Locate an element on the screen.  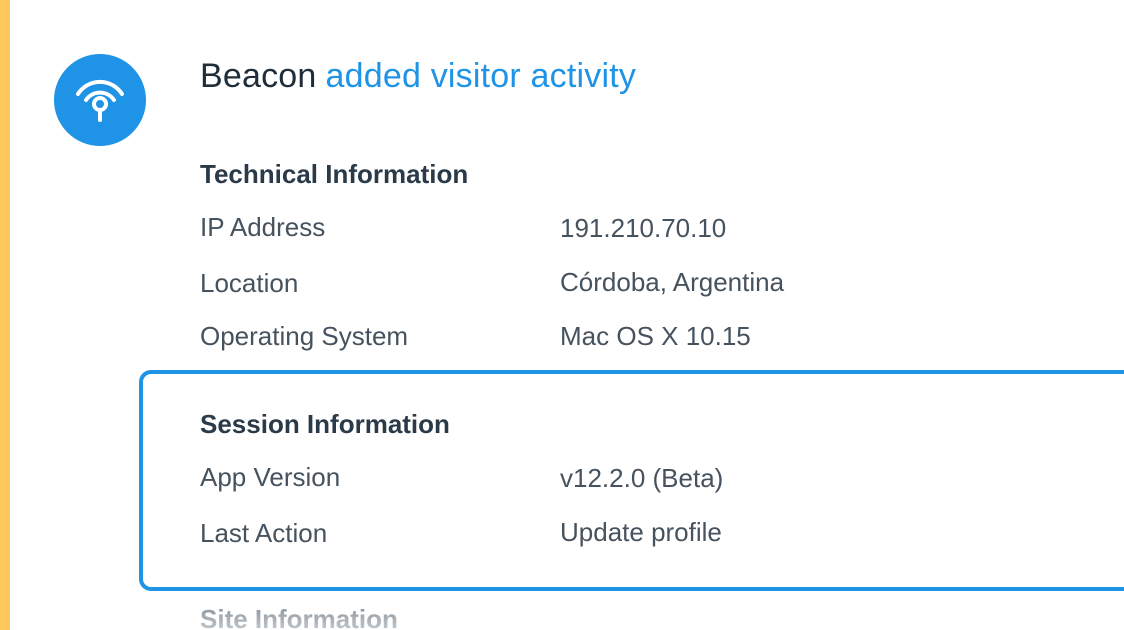
beacon-signal-icon is located at coordinates (100, 100).